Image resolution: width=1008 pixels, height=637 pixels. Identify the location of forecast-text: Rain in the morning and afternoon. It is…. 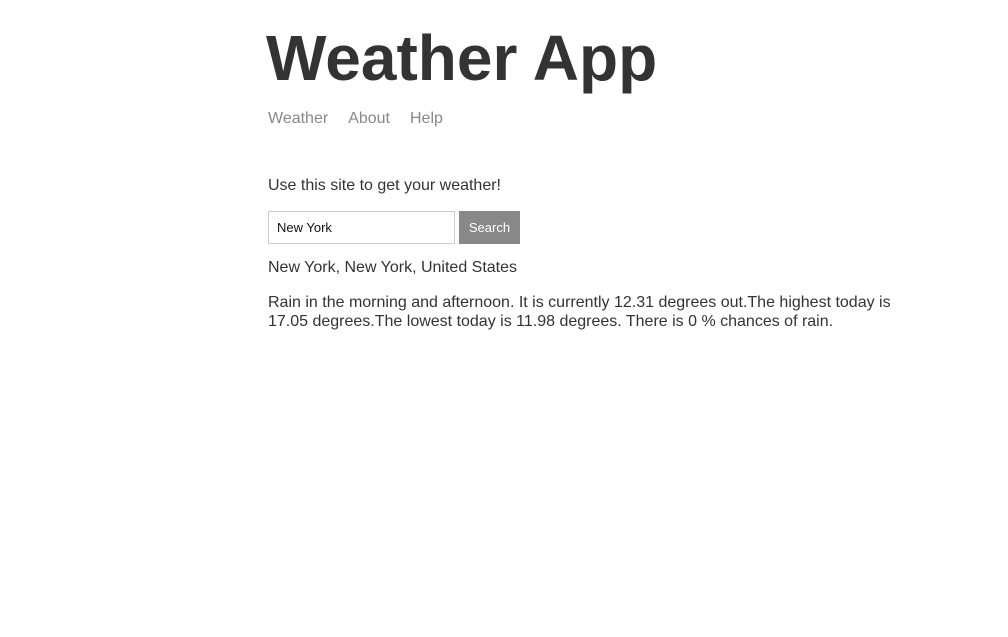
(579, 312).